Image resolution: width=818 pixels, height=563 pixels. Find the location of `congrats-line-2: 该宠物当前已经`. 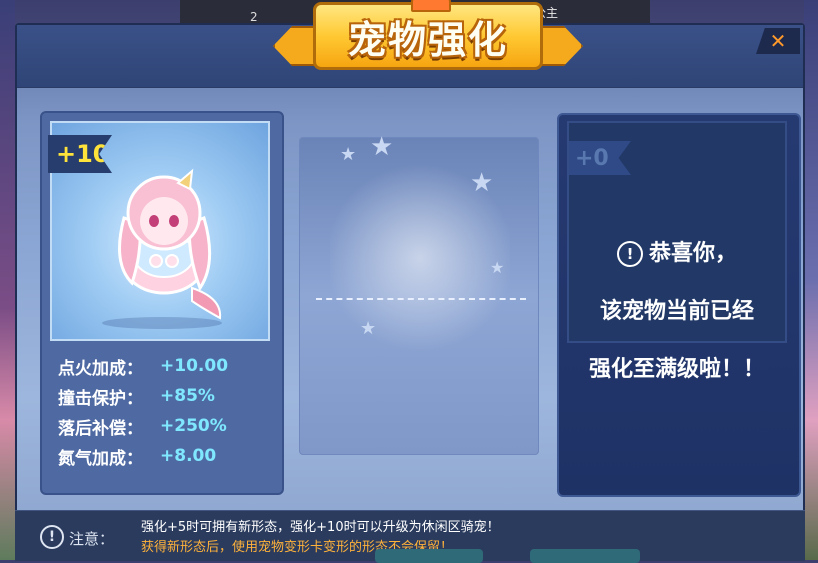

congrats-line-2: 该宠物当前已经 is located at coordinates (676, 311).